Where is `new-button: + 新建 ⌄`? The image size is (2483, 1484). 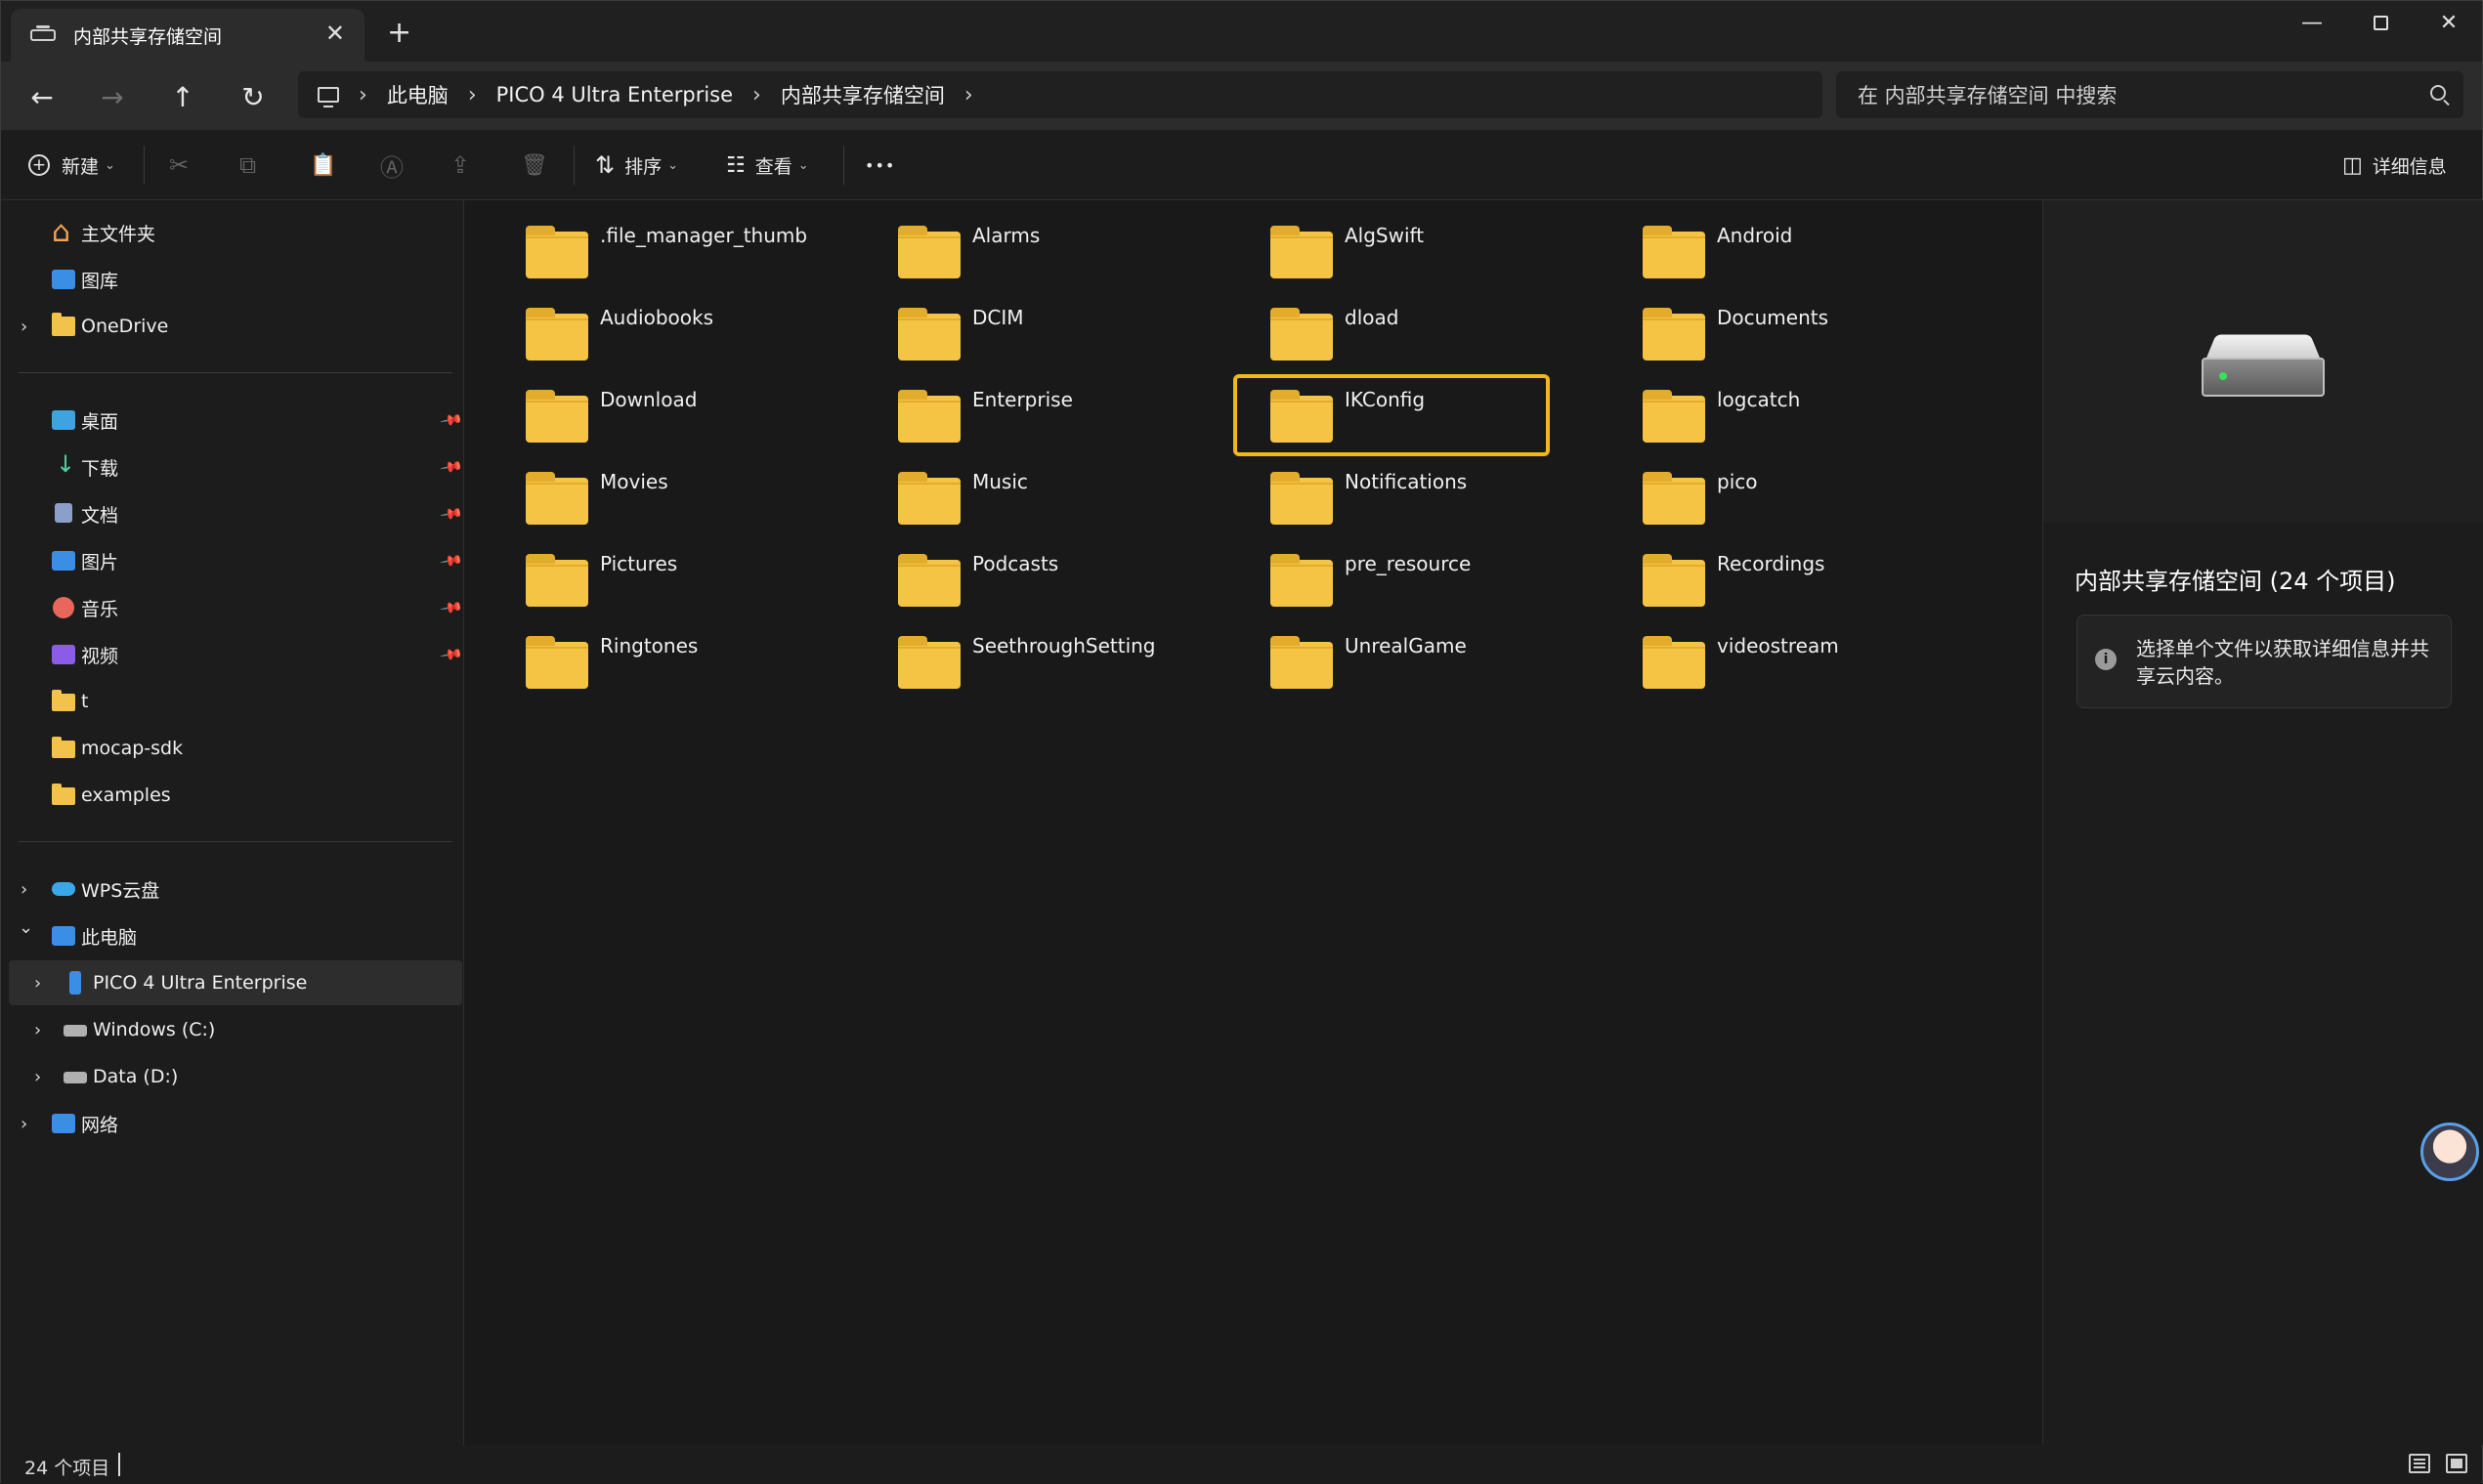 new-button: + 新建 ⌄ is located at coordinates (71, 165).